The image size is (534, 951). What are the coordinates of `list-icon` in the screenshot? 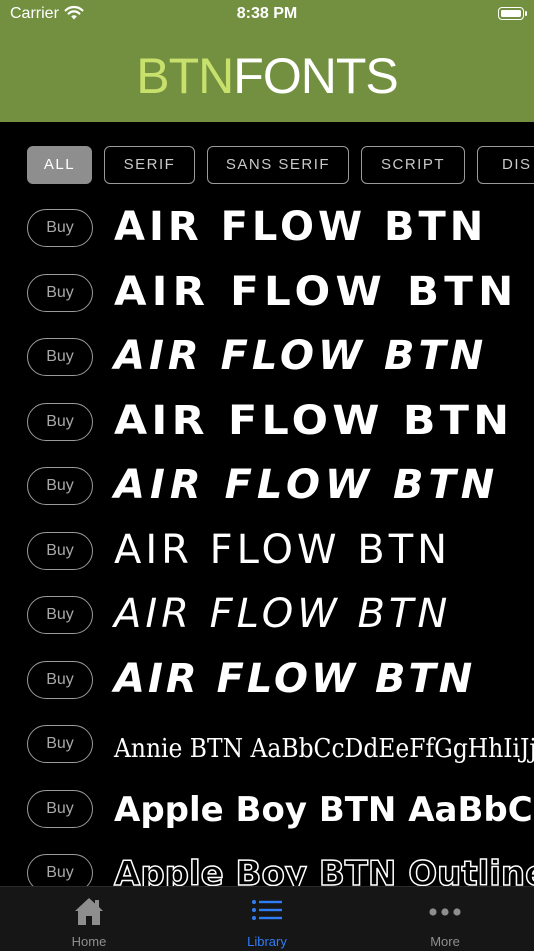 It's located at (267, 910).